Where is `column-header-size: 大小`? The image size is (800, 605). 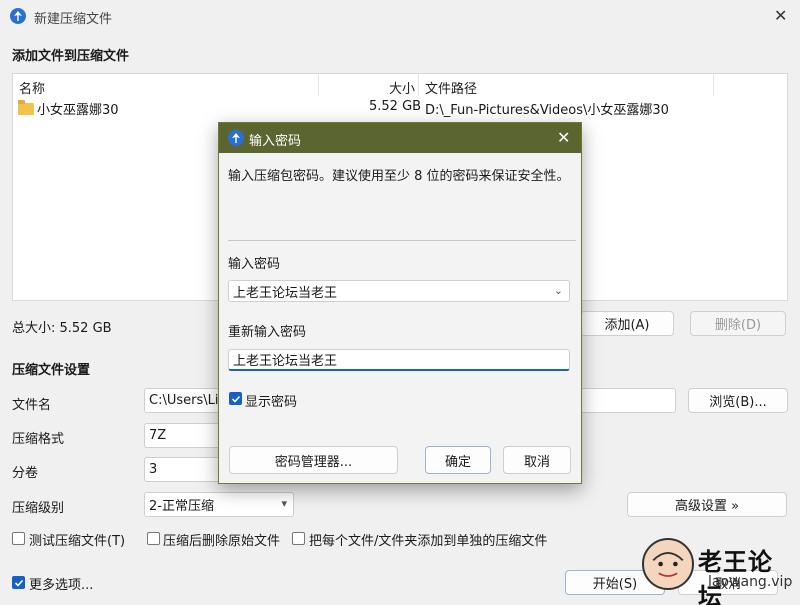
column-header-size: 大小 is located at coordinates (402, 87).